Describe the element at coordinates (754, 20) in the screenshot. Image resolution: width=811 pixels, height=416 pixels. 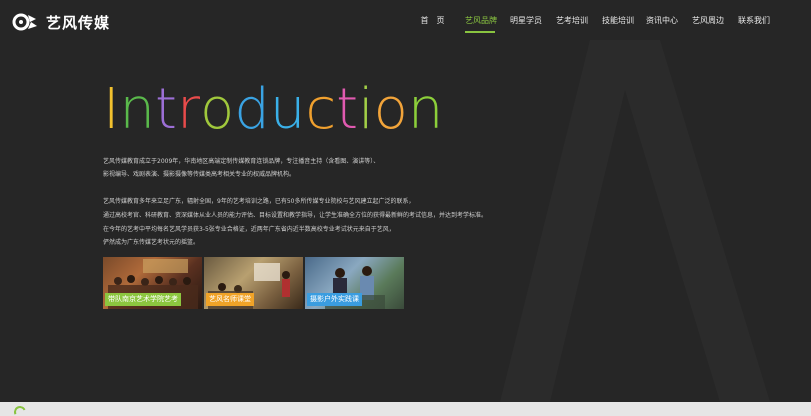
I see `nav-item-contact: 联系我们` at that location.